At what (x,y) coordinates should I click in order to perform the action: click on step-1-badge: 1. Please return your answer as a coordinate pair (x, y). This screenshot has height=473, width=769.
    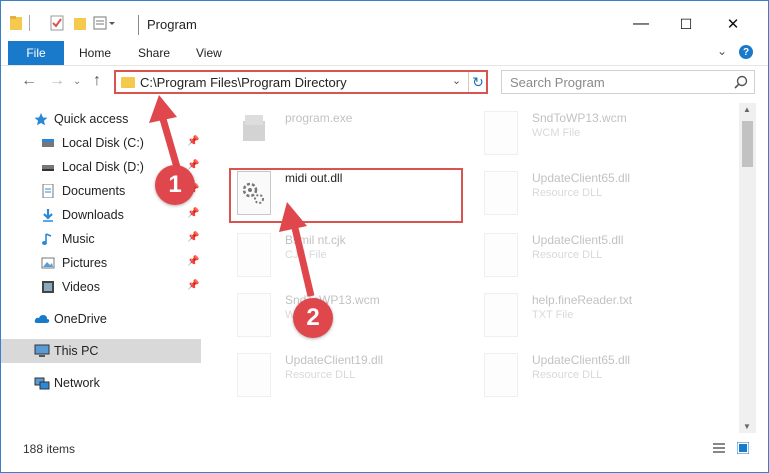
    Looking at the image, I should click on (175, 185).